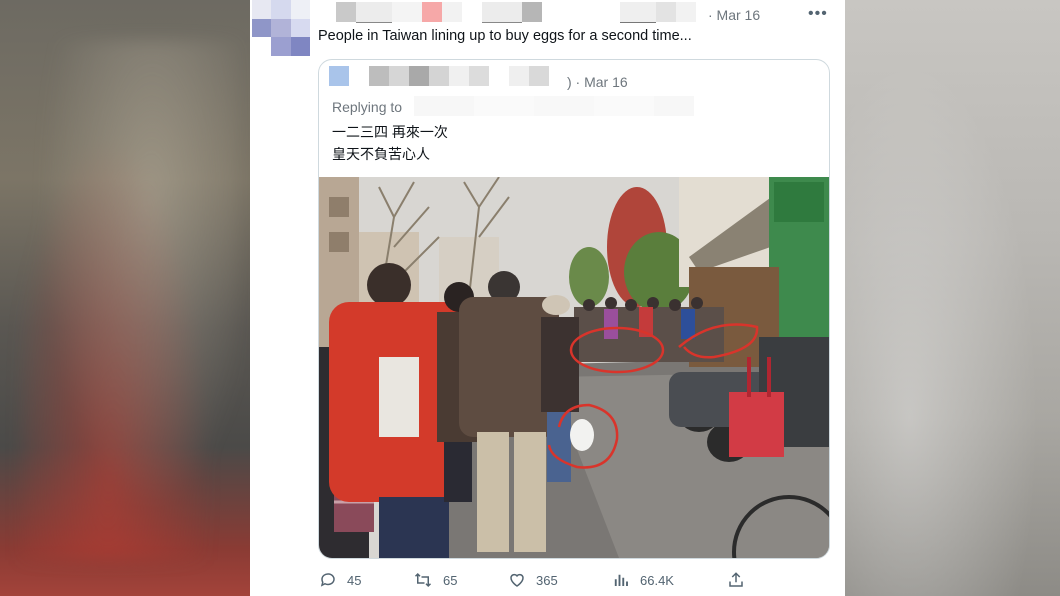  I want to click on views-count: 66.4K, so click(657, 580).